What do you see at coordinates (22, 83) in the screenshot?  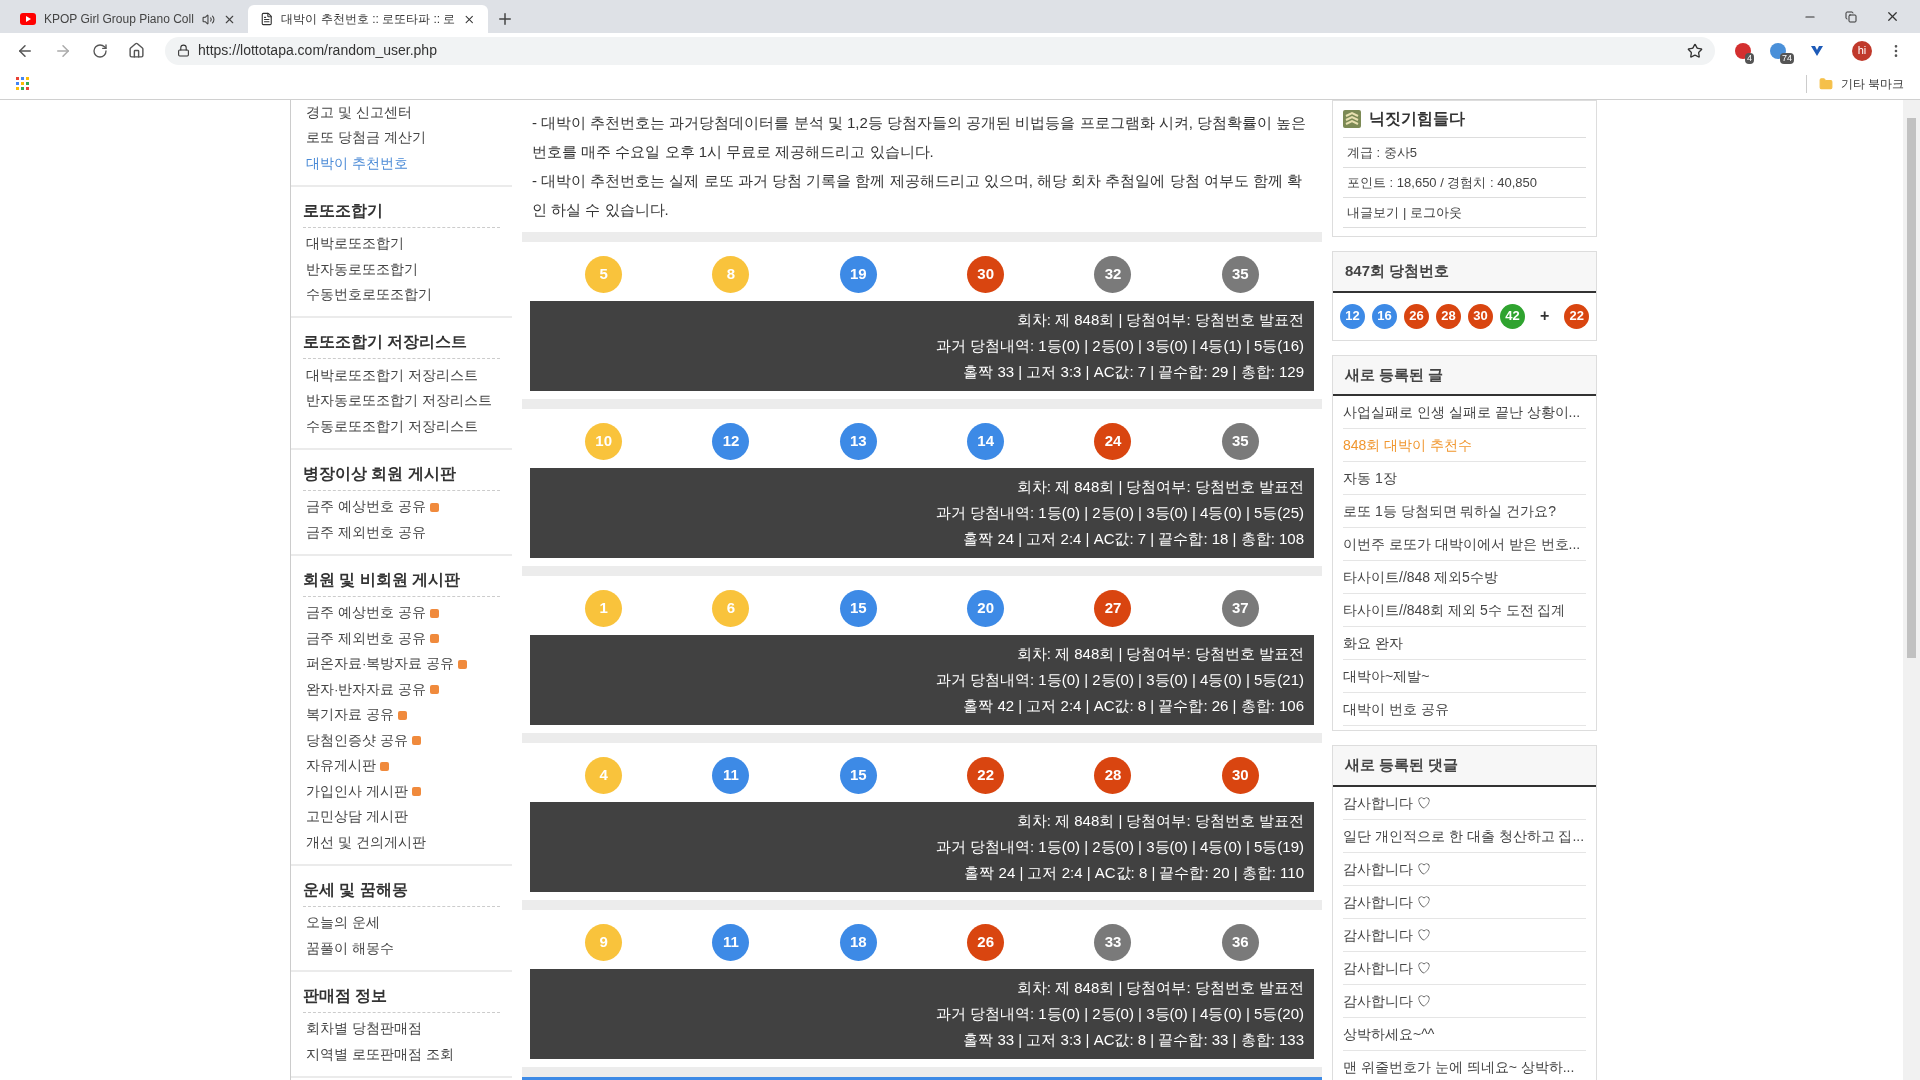 I see `apps-grid-icon` at bounding box center [22, 83].